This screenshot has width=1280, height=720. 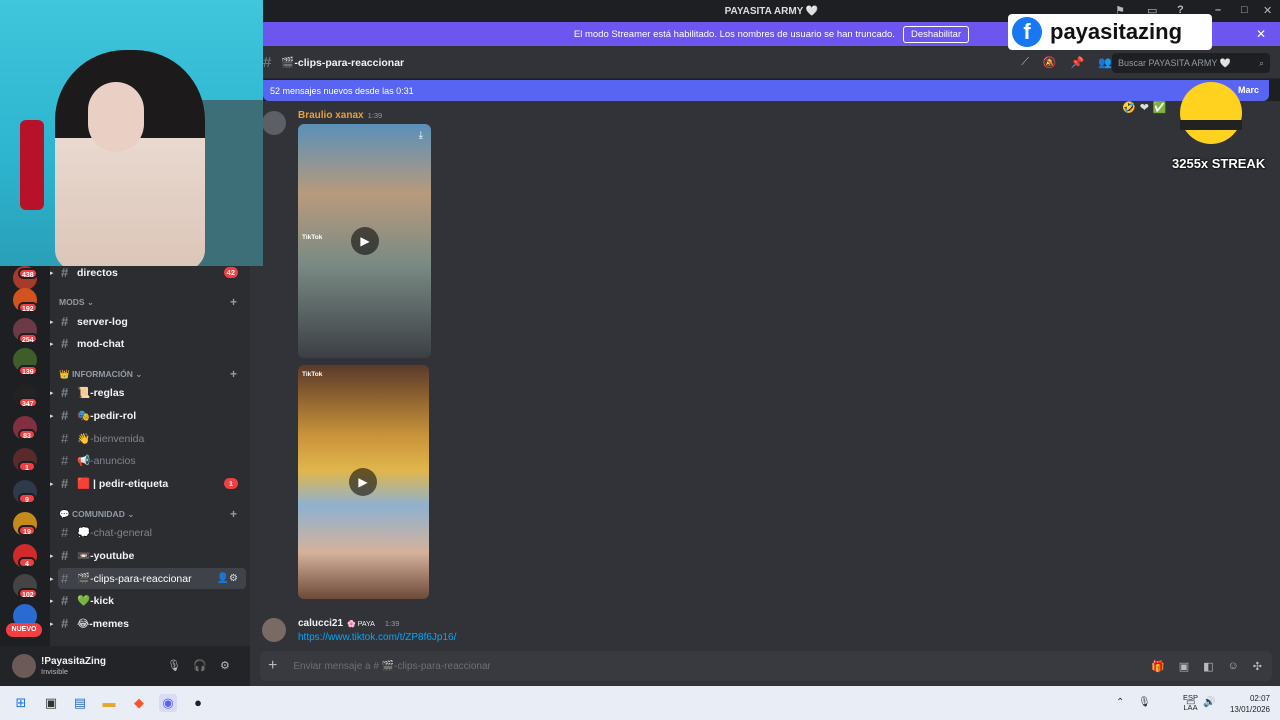 What do you see at coordinates (198, 703) in the screenshot?
I see `obs-icon: ●` at bounding box center [198, 703].